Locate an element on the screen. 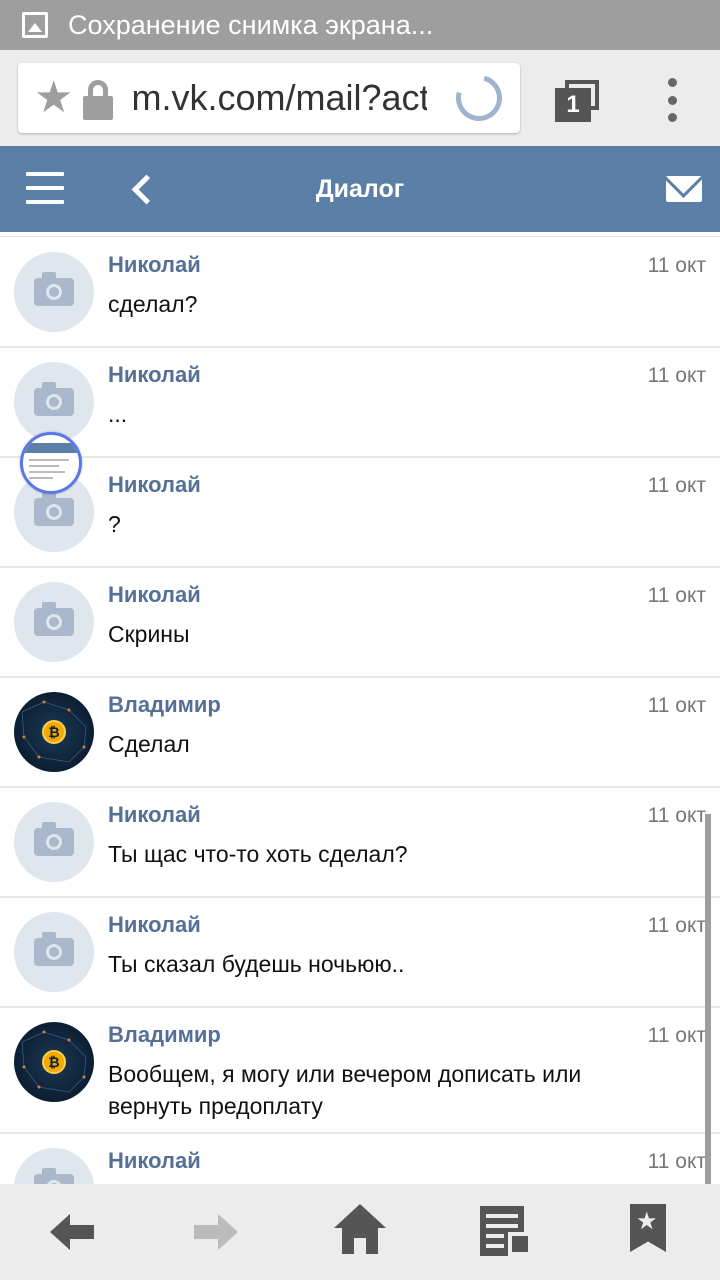 The image size is (720, 1280). lock-icon is located at coordinates (99, 98).